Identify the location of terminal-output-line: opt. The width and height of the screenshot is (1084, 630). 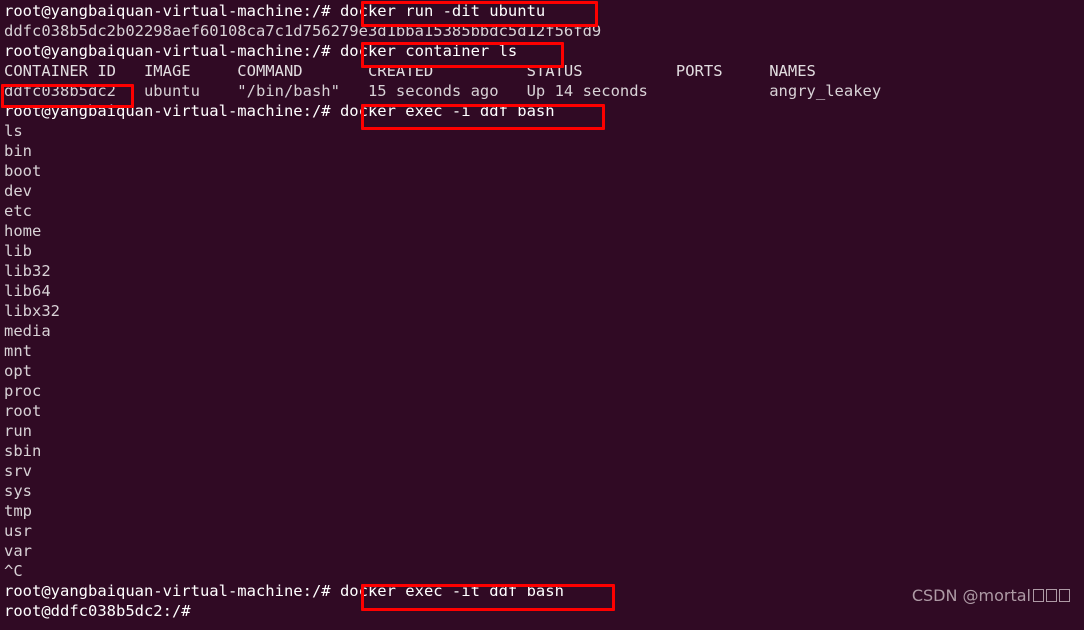
(544, 371).